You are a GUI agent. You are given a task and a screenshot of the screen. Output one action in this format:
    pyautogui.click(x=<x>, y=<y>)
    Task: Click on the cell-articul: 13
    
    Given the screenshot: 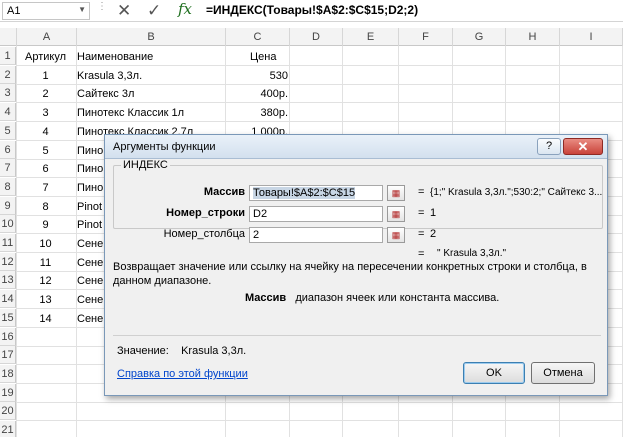 What is the action you would take?
    pyautogui.click(x=45, y=300)
    